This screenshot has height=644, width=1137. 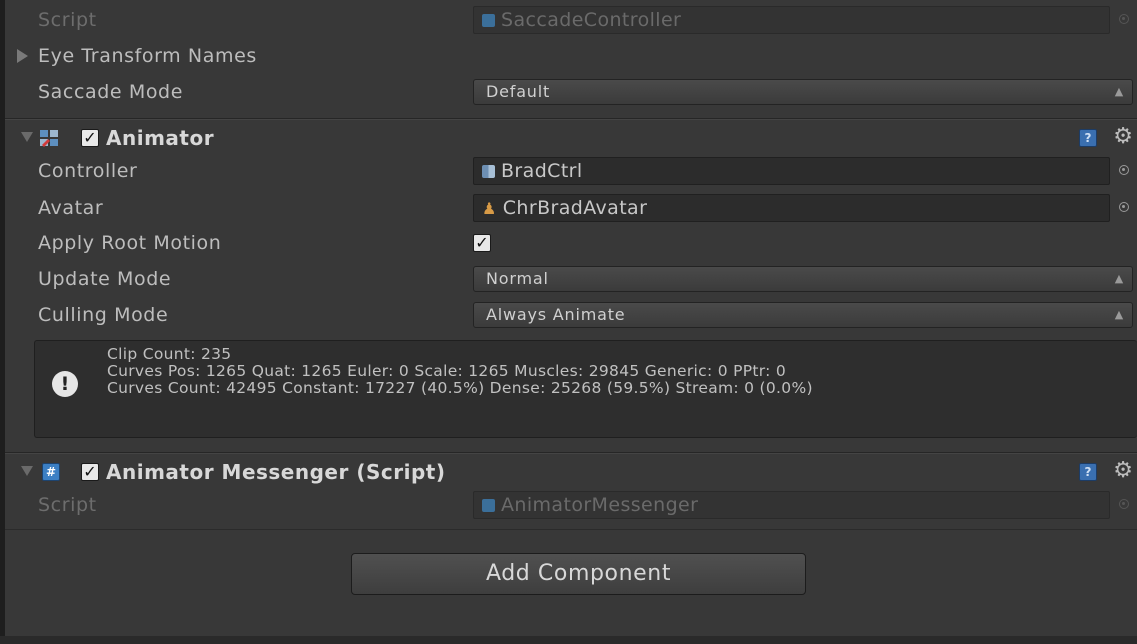 I want to click on messenger-enabled-checkbox: ✓, so click(x=90, y=472).